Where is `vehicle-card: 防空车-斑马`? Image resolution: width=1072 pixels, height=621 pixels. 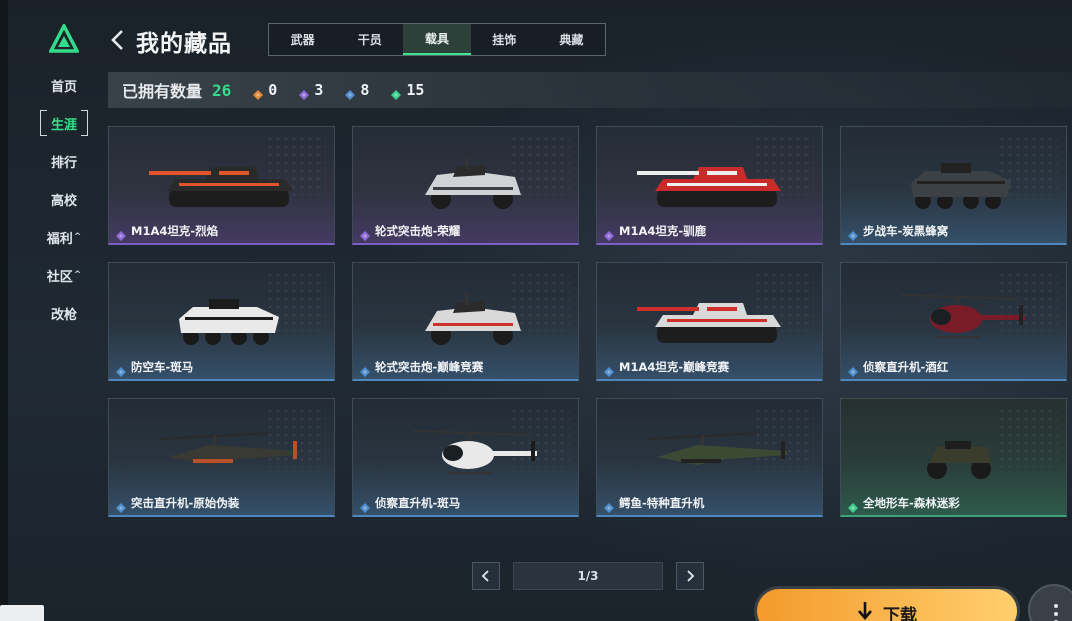
vehicle-card: 防空车-斑马 is located at coordinates (221, 321).